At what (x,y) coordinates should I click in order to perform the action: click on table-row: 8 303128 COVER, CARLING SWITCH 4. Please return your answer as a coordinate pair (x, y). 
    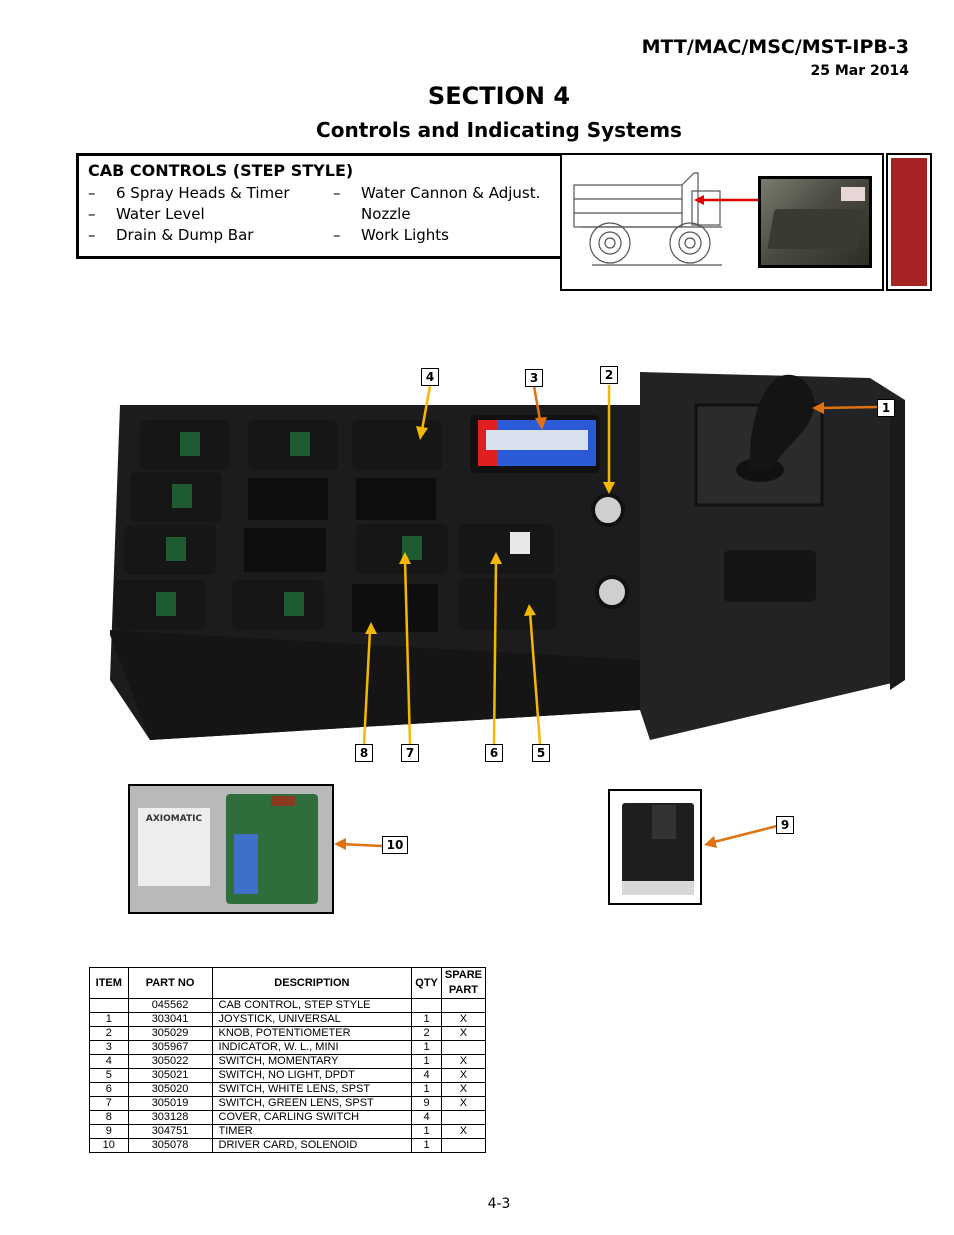
    Looking at the image, I should click on (288, 1117).